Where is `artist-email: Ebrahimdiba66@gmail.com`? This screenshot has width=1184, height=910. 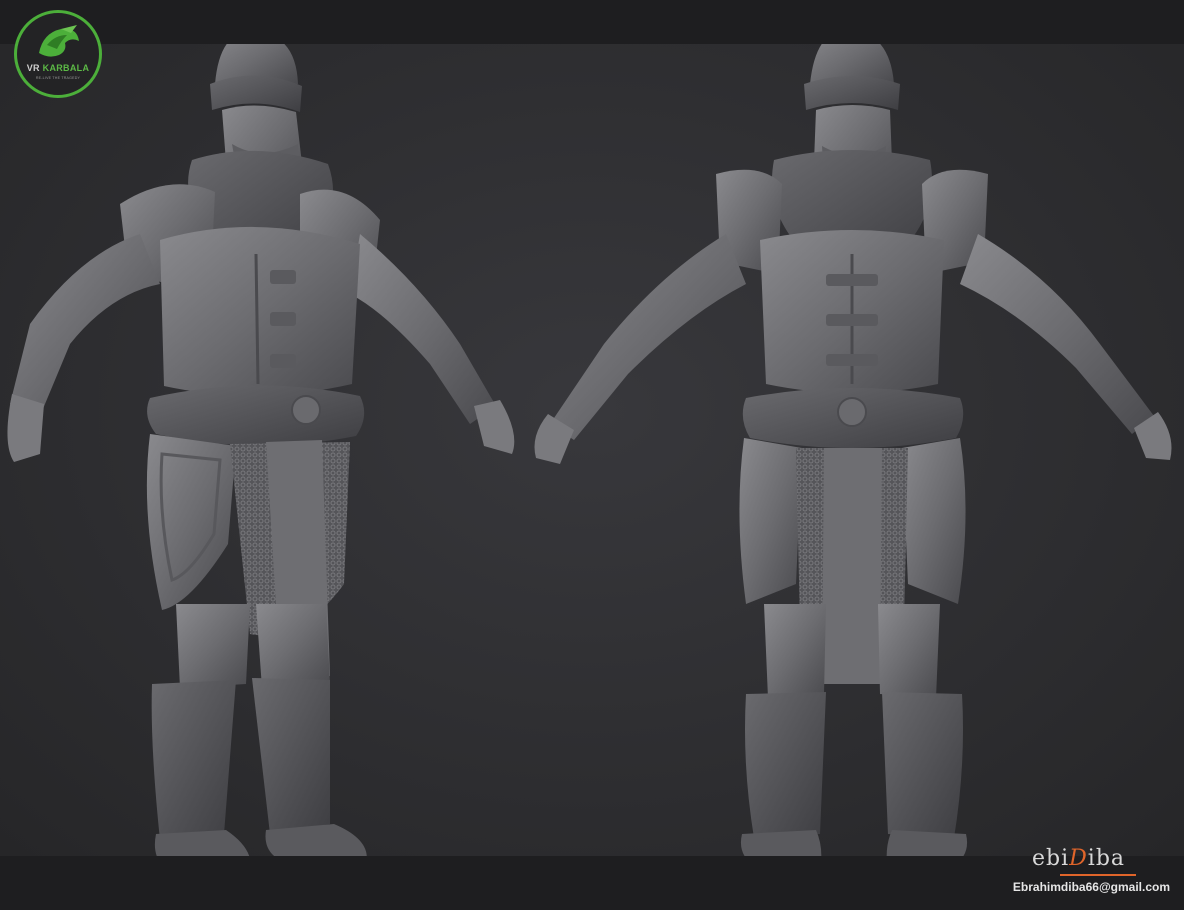 artist-email: Ebrahimdiba66@gmail.com is located at coordinates (1091, 887).